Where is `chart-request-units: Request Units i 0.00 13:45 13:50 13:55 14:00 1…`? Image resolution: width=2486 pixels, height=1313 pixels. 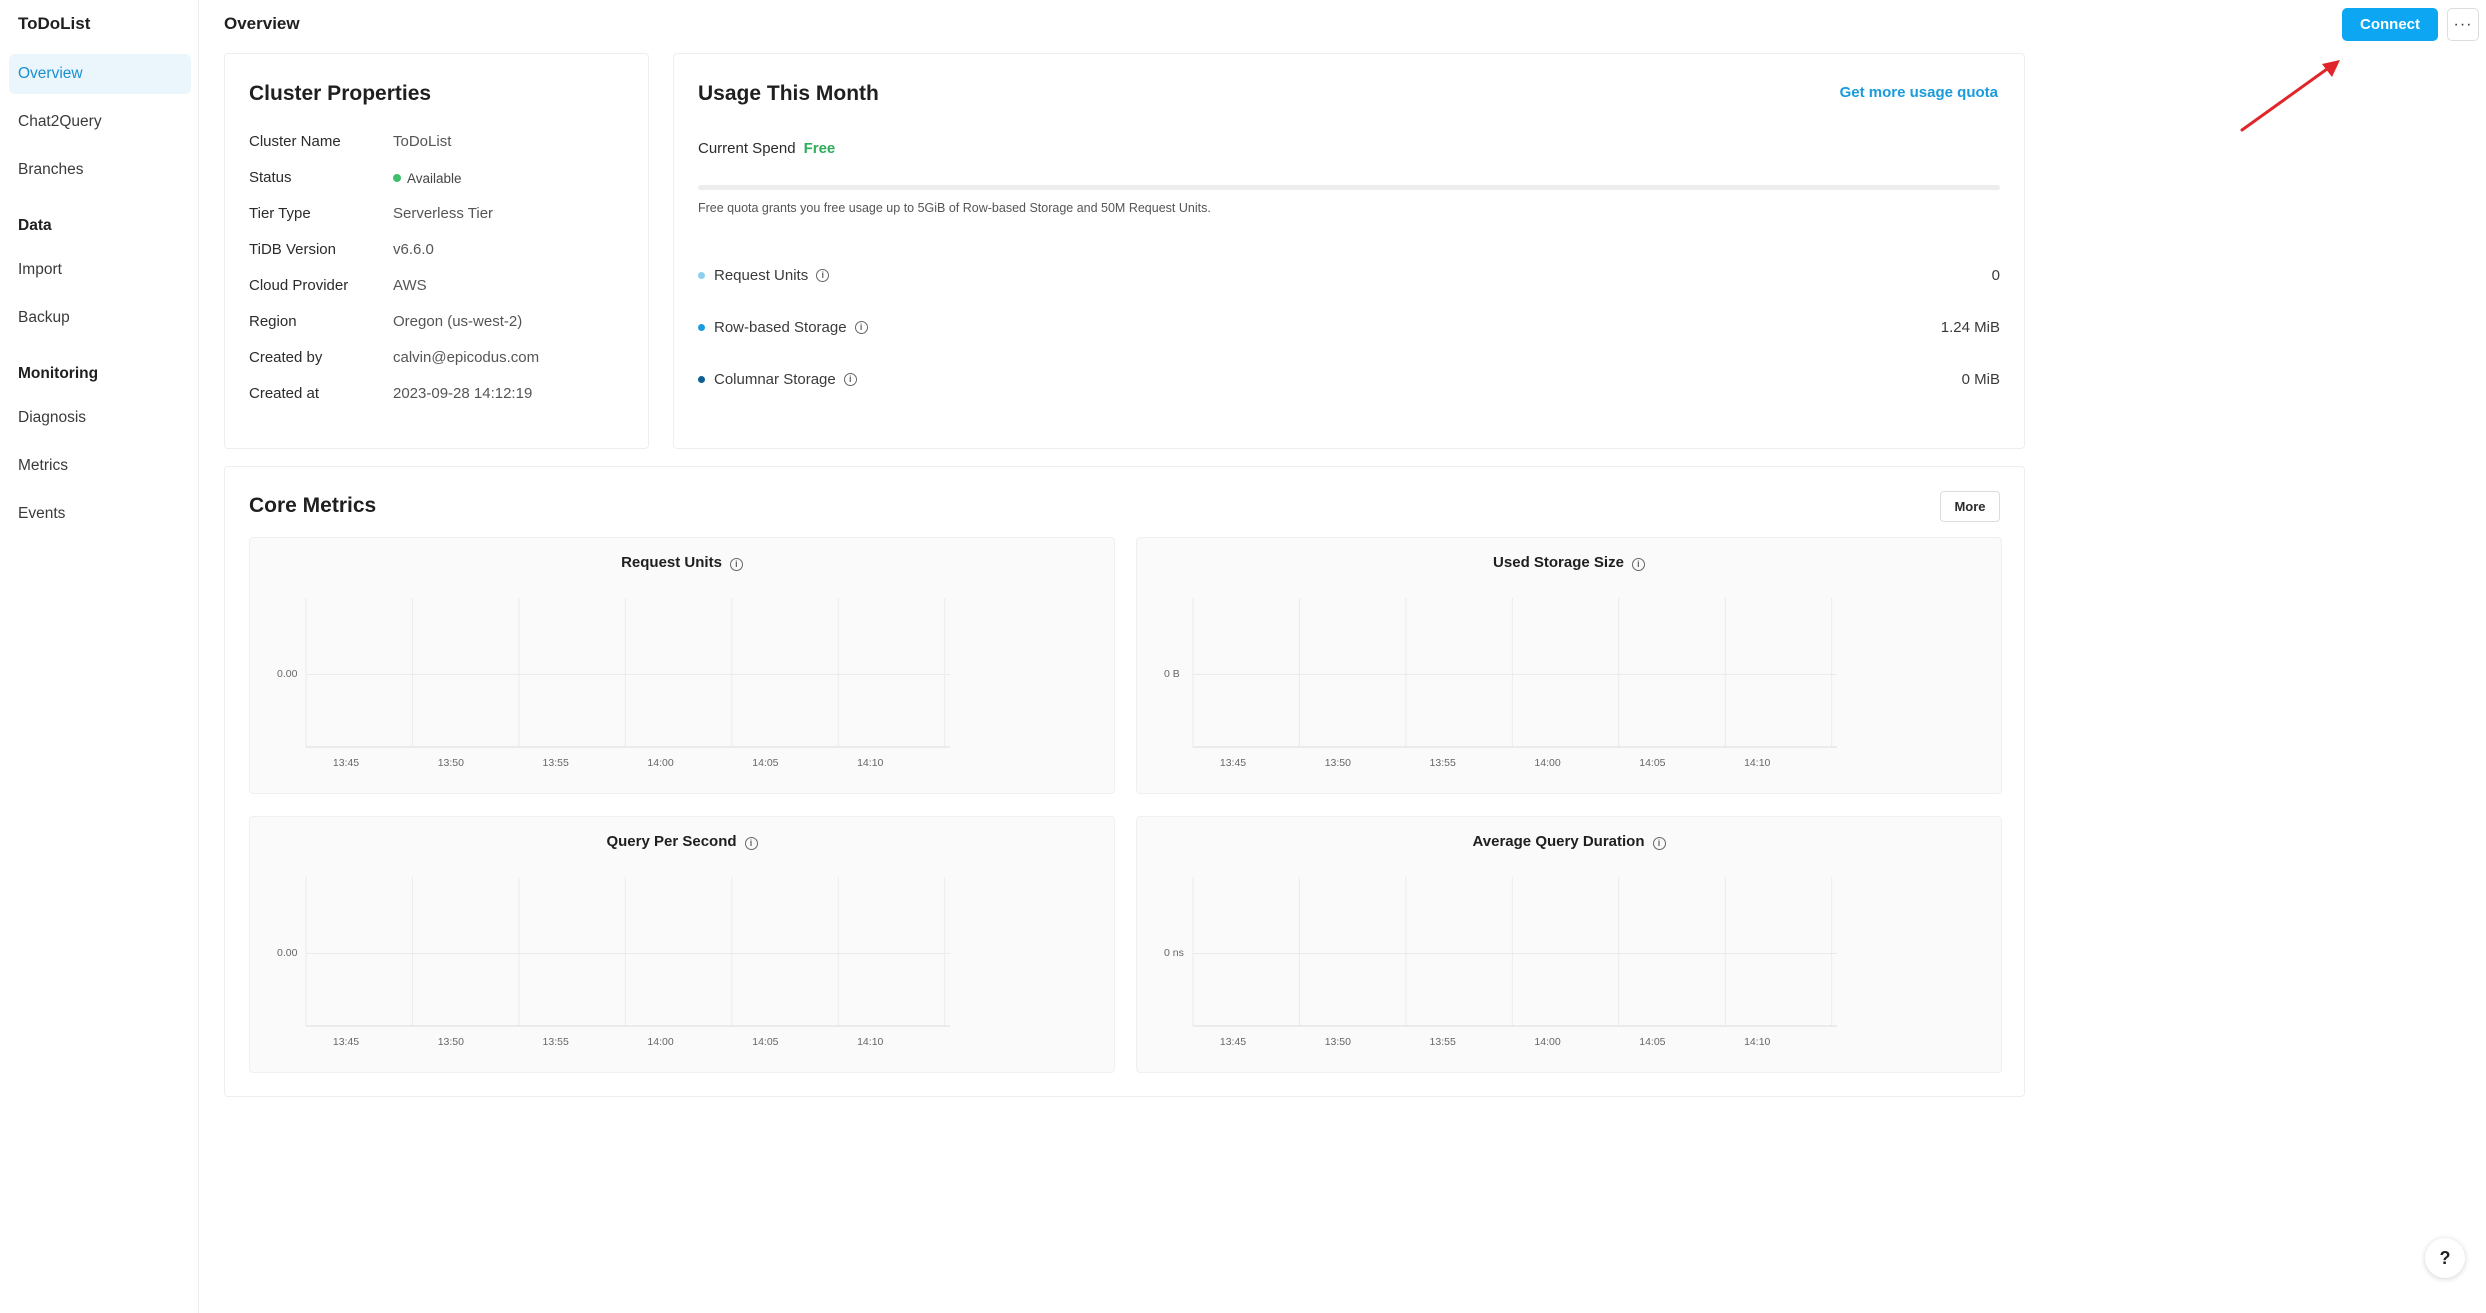 chart-request-units: Request Units i 0.00 13:45 13:50 13:55 14:00 1… is located at coordinates (682, 665).